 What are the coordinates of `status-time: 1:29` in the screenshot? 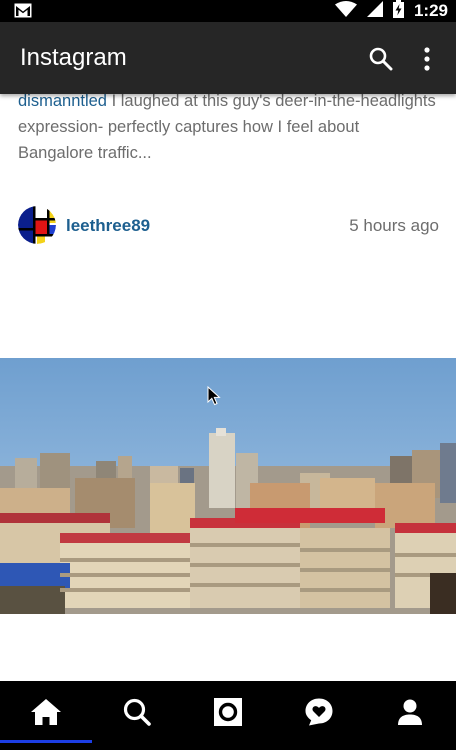 It's located at (430, 10).